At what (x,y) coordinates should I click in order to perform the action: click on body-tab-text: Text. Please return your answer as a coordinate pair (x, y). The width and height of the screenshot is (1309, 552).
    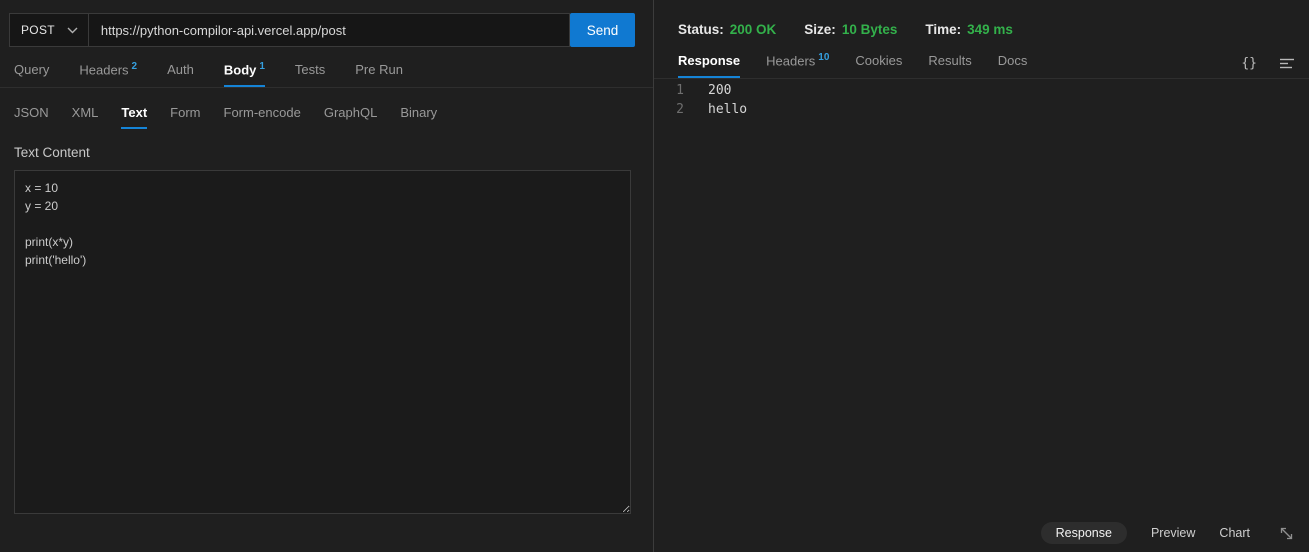
    Looking at the image, I should click on (134, 117).